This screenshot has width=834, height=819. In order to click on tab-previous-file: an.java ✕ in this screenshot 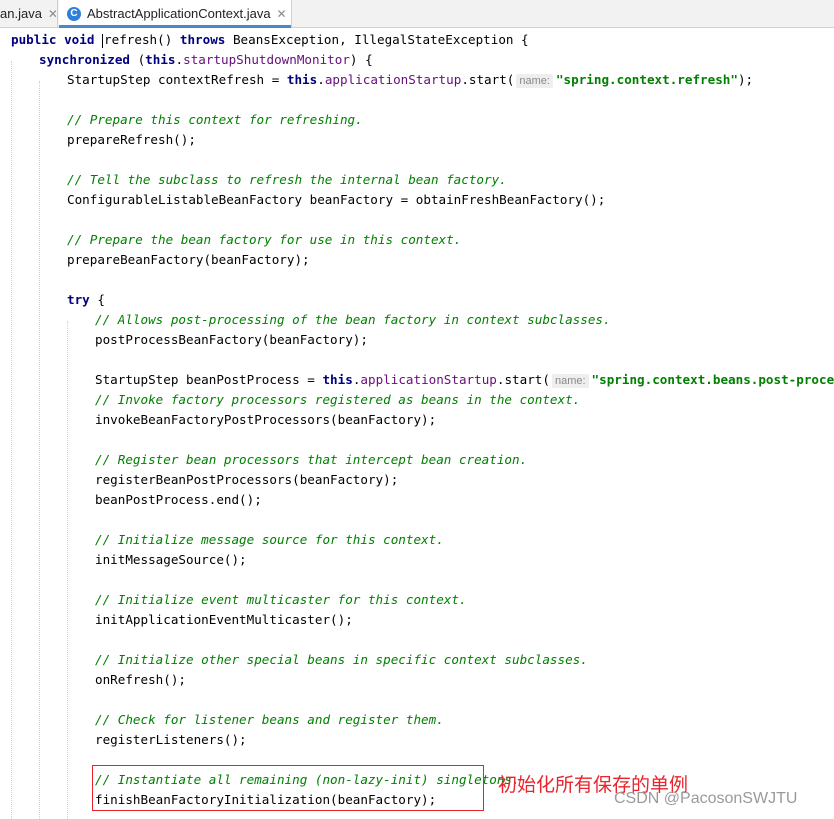, I will do `click(29, 13)`.